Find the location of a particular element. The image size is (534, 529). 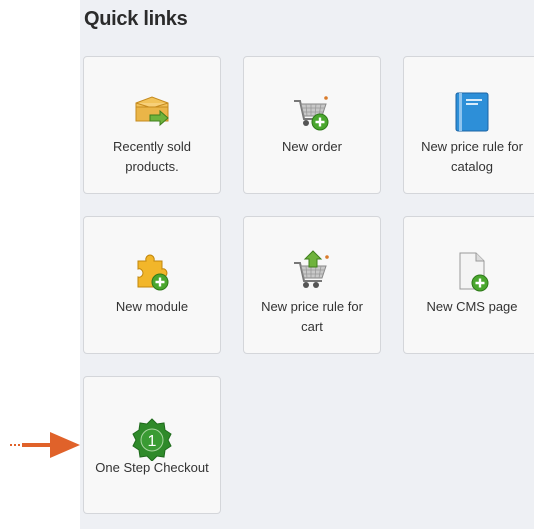

section-title: Quick links is located at coordinates (136, 19).